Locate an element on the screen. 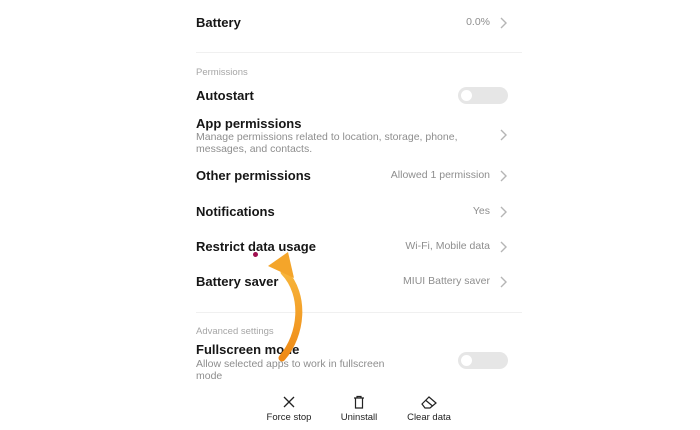 This screenshot has height=430, width=700. bottom-action-bar: Force stop Uninstall Clear data is located at coordinates (354, 408).